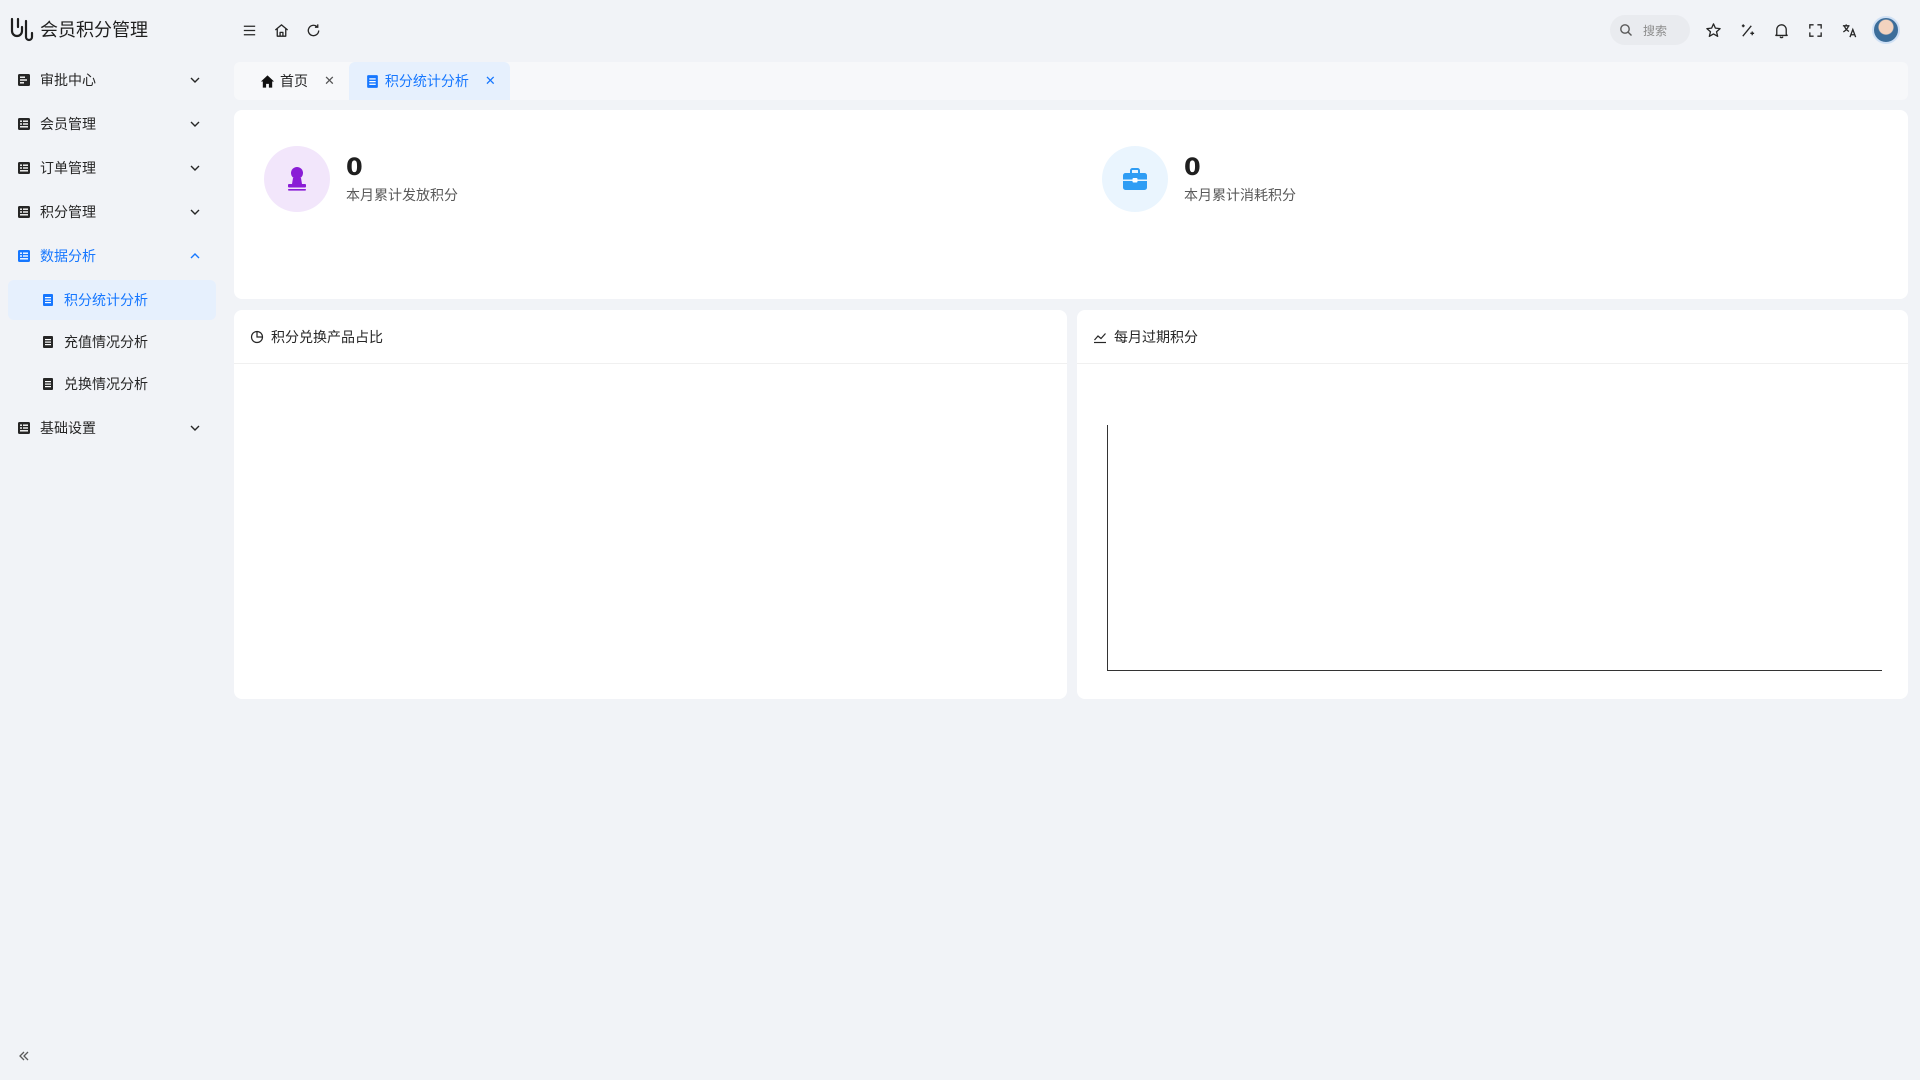 This screenshot has width=1920, height=1080. What do you see at coordinates (24, 256) in the screenshot?
I see `analytics-icon` at bounding box center [24, 256].